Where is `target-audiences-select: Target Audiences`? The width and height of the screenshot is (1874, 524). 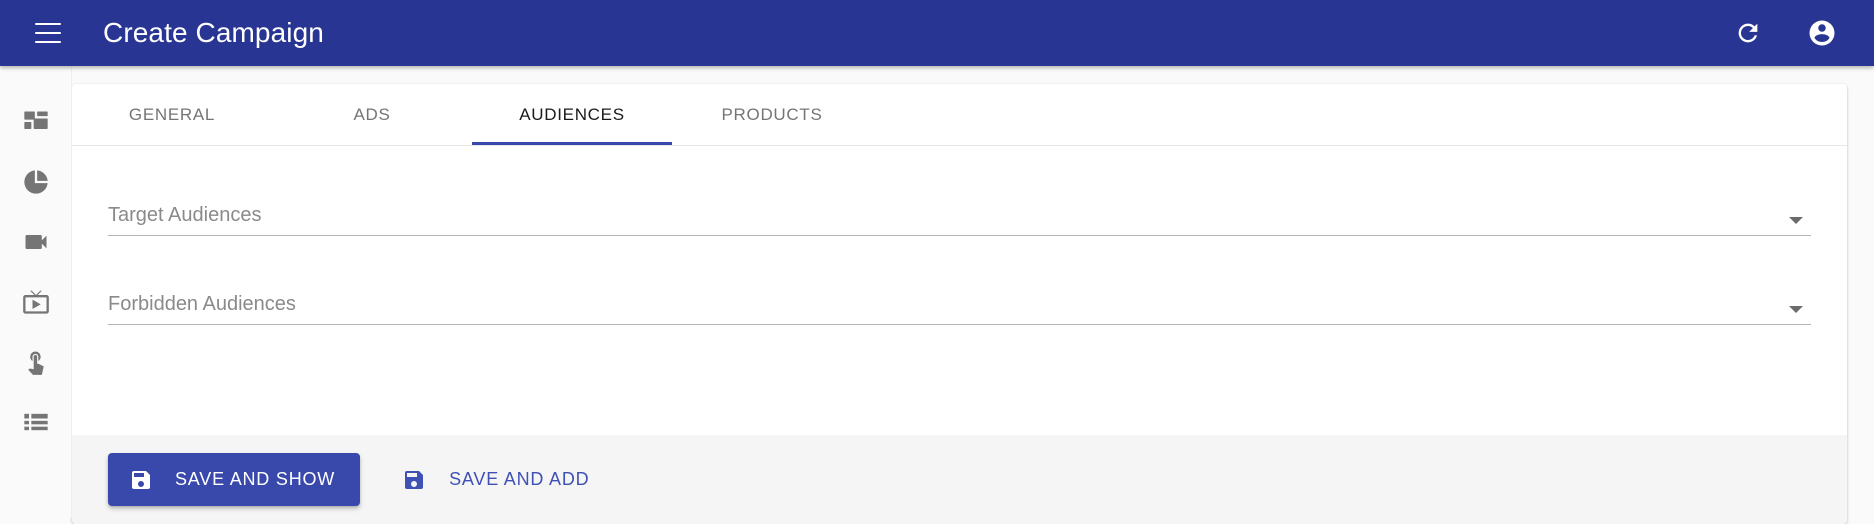 target-audiences-select: Target Audiences is located at coordinates (959, 213).